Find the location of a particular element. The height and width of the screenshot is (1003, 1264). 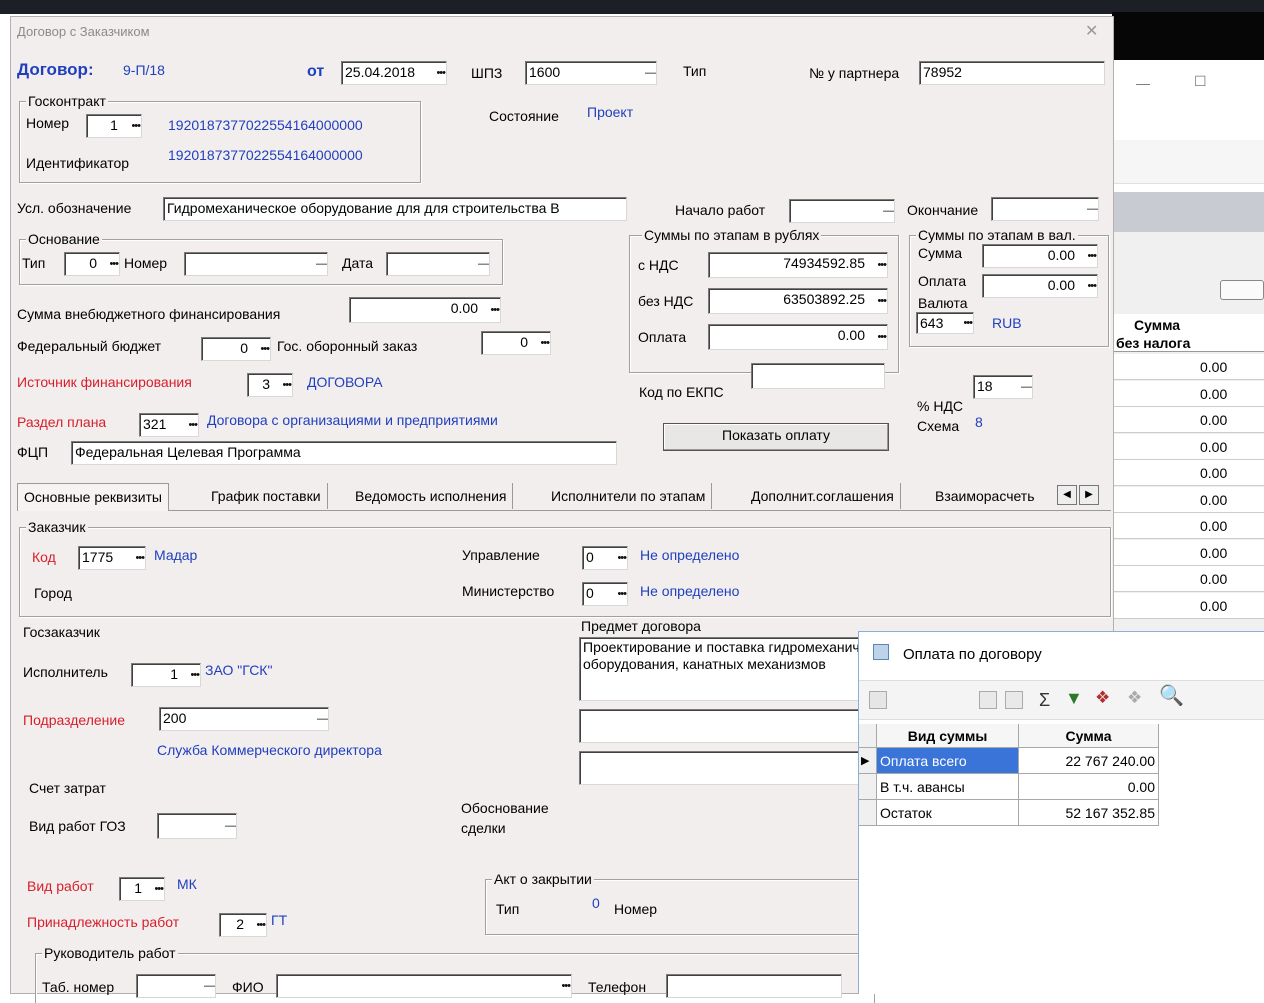

work-label: Вид работ is located at coordinates (60, 886).